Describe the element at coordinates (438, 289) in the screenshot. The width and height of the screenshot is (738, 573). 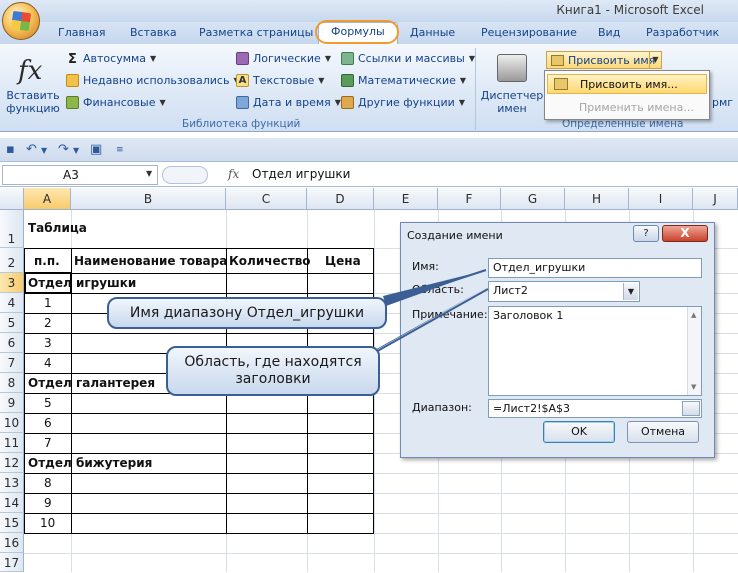
I see `scope-label: Область:` at that location.